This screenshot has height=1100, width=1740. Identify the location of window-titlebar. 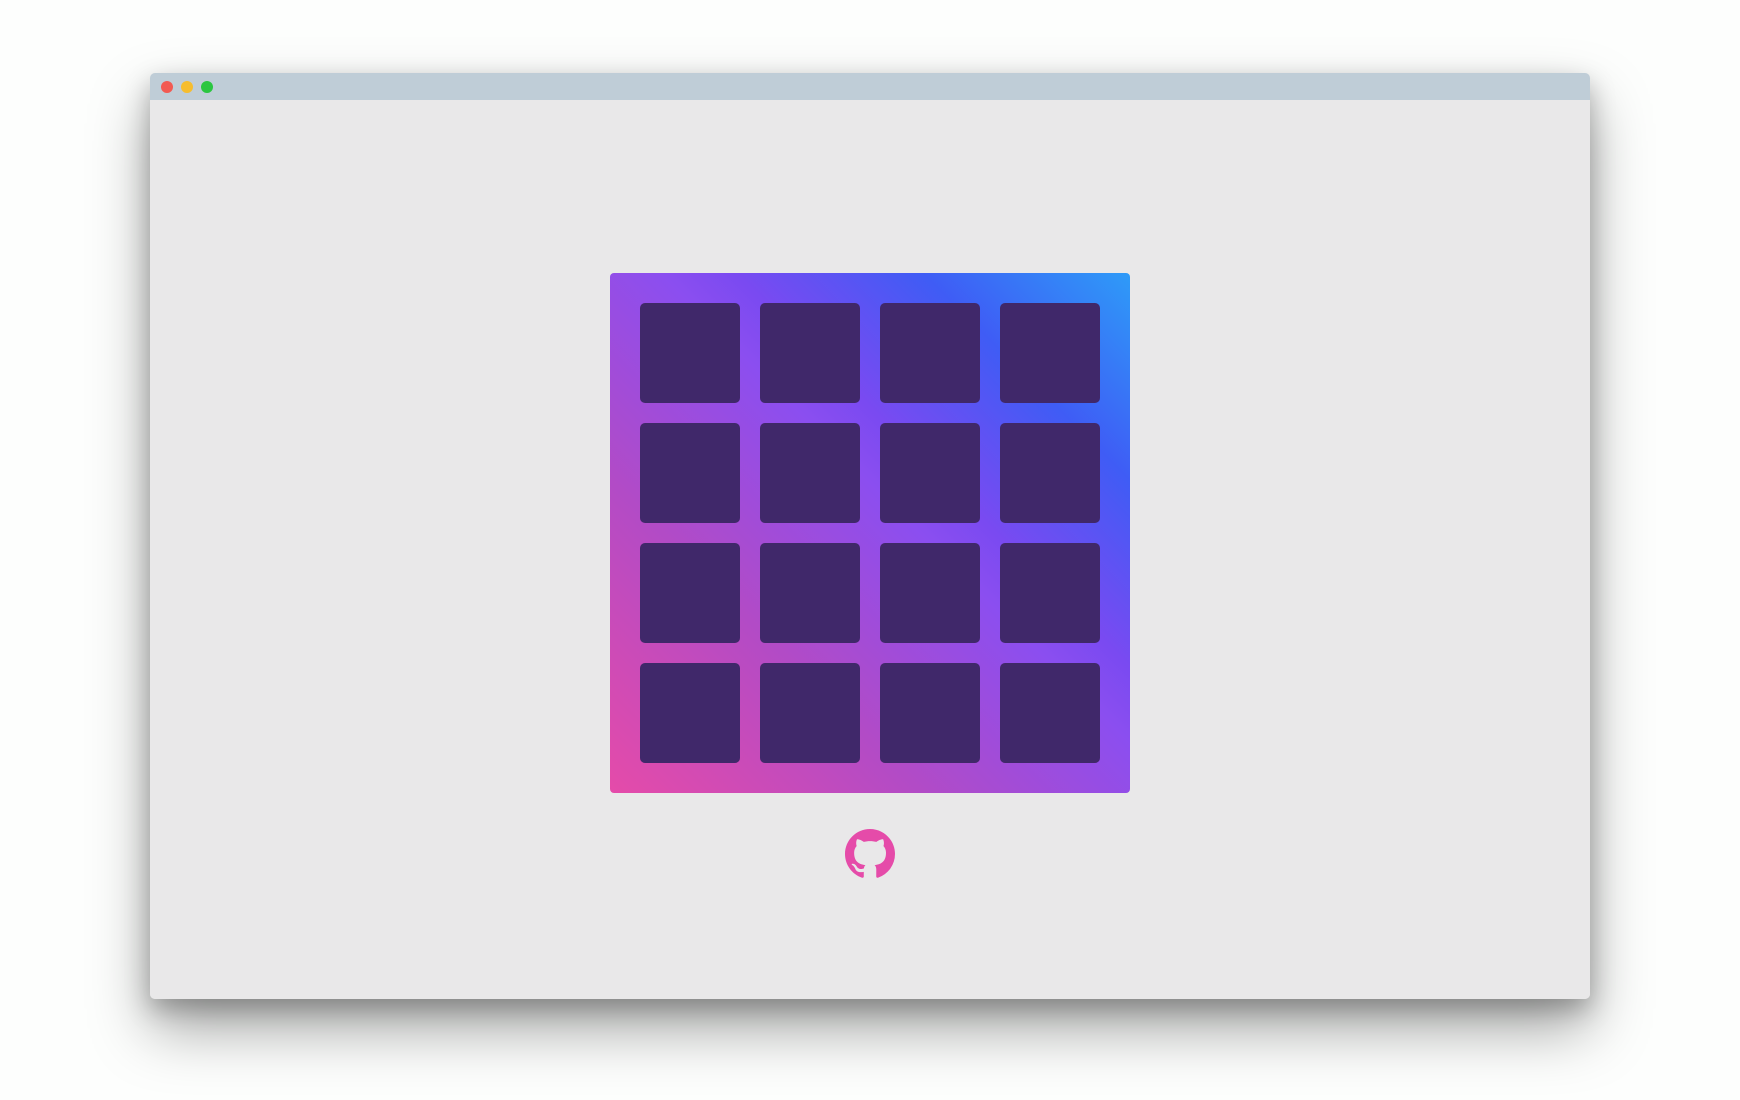
(870, 86).